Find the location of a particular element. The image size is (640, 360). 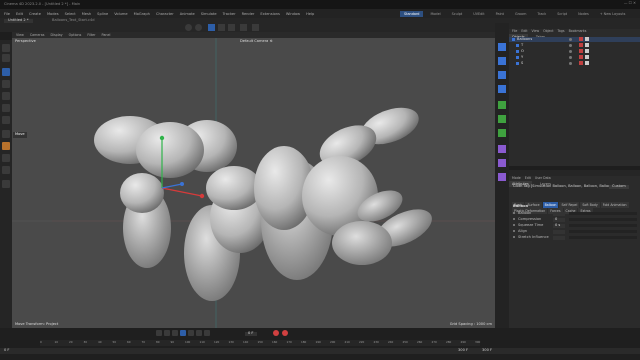

field-value: 0 s is located at coordinates (559, 225).